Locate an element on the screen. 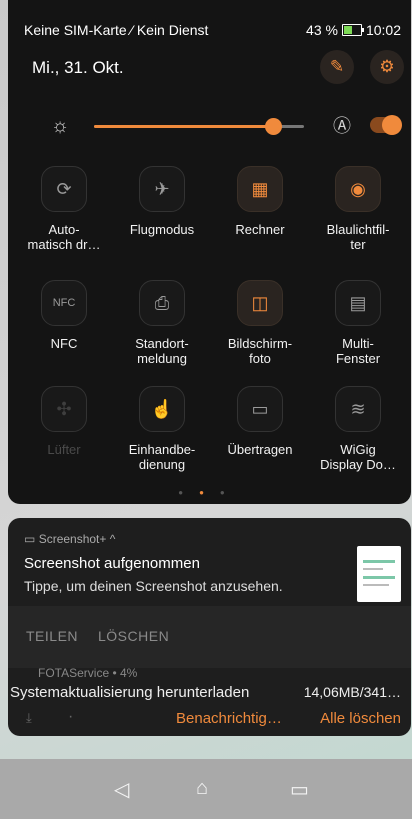 Image resolution: width=412 pixels, height=819 pixels. fan-icon: ✣ is located at coordinates (64, 409).